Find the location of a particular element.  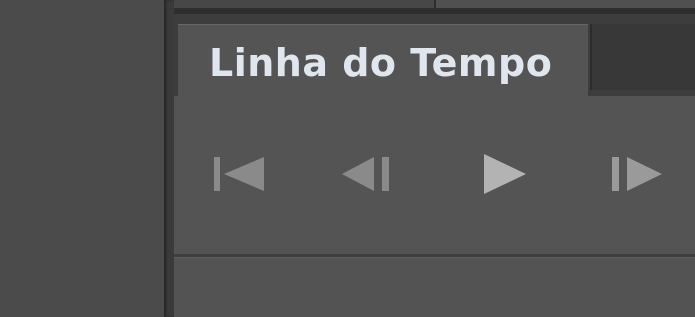

timeline-track-area is located at coordinates (434, 287).